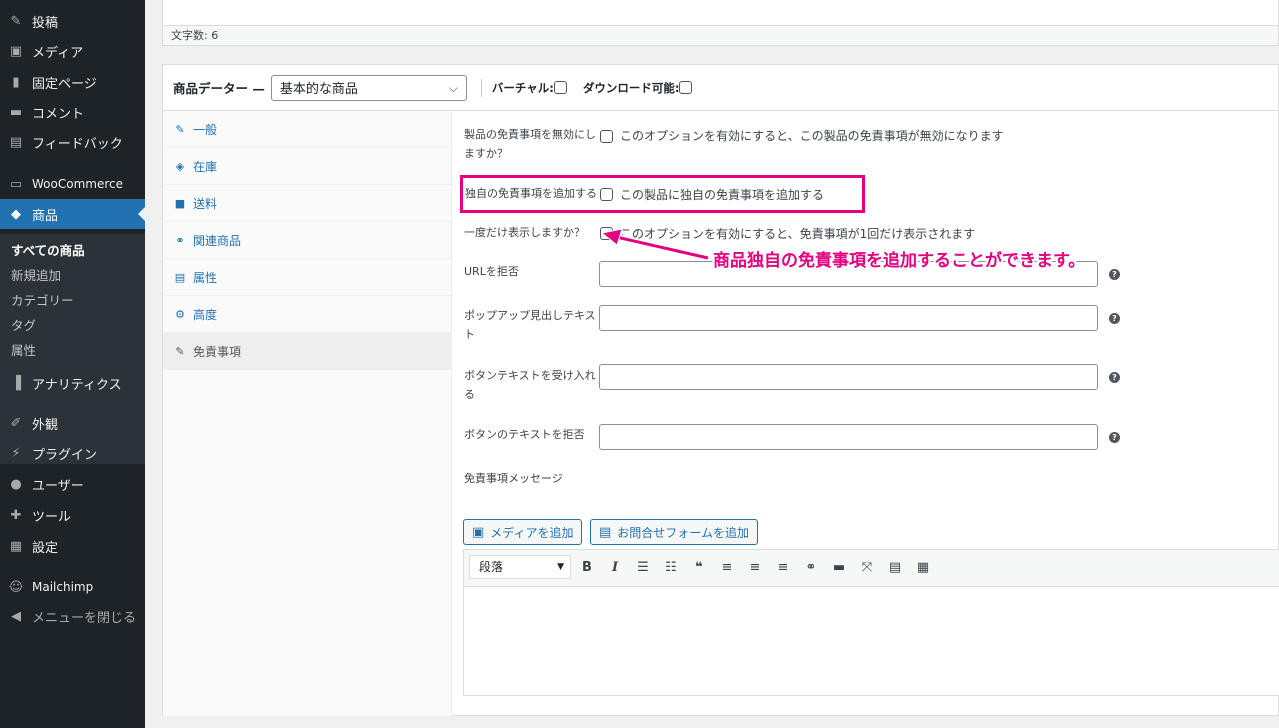  What do you see at coordinates (654, 244) in the screenshot?
I see `annotation-arrow` at bounding box center [654, 244].